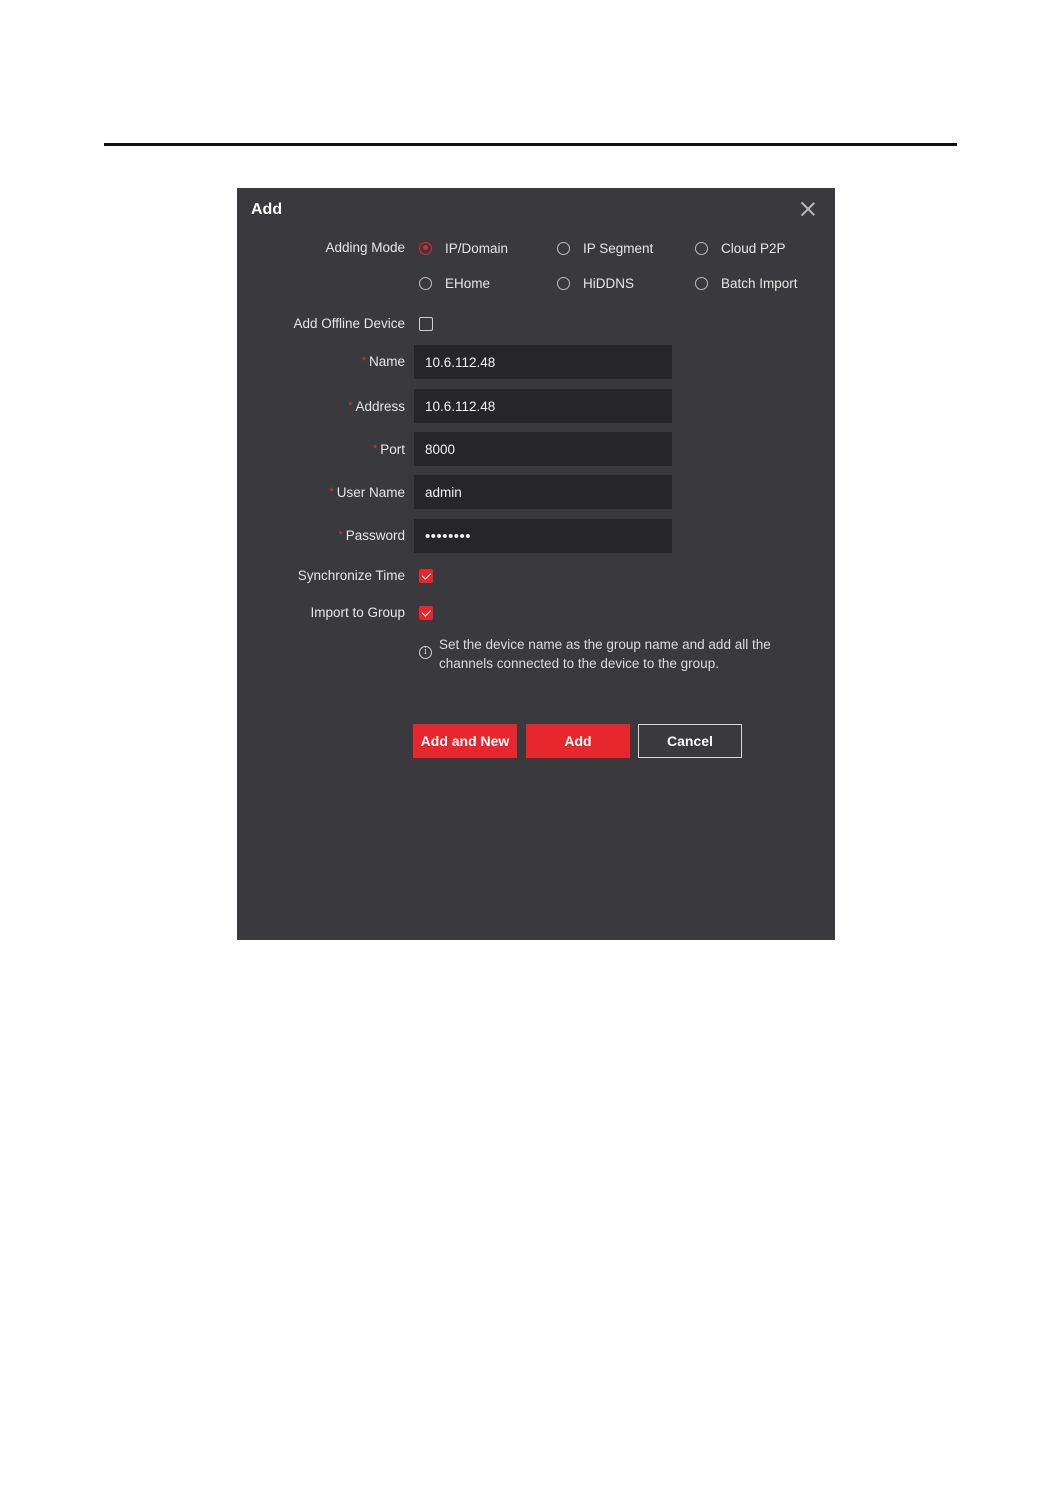  I want to click on add-and-new-button: Add and New, so click(465, 741).